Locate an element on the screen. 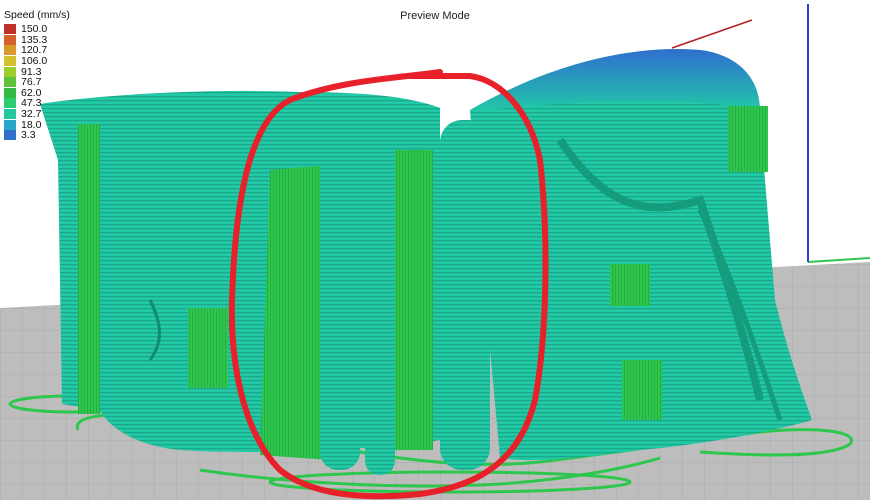 Image resolution: width=870 pixels, height=500 pixels. y-axis-line is located at coordinates (712, 34).